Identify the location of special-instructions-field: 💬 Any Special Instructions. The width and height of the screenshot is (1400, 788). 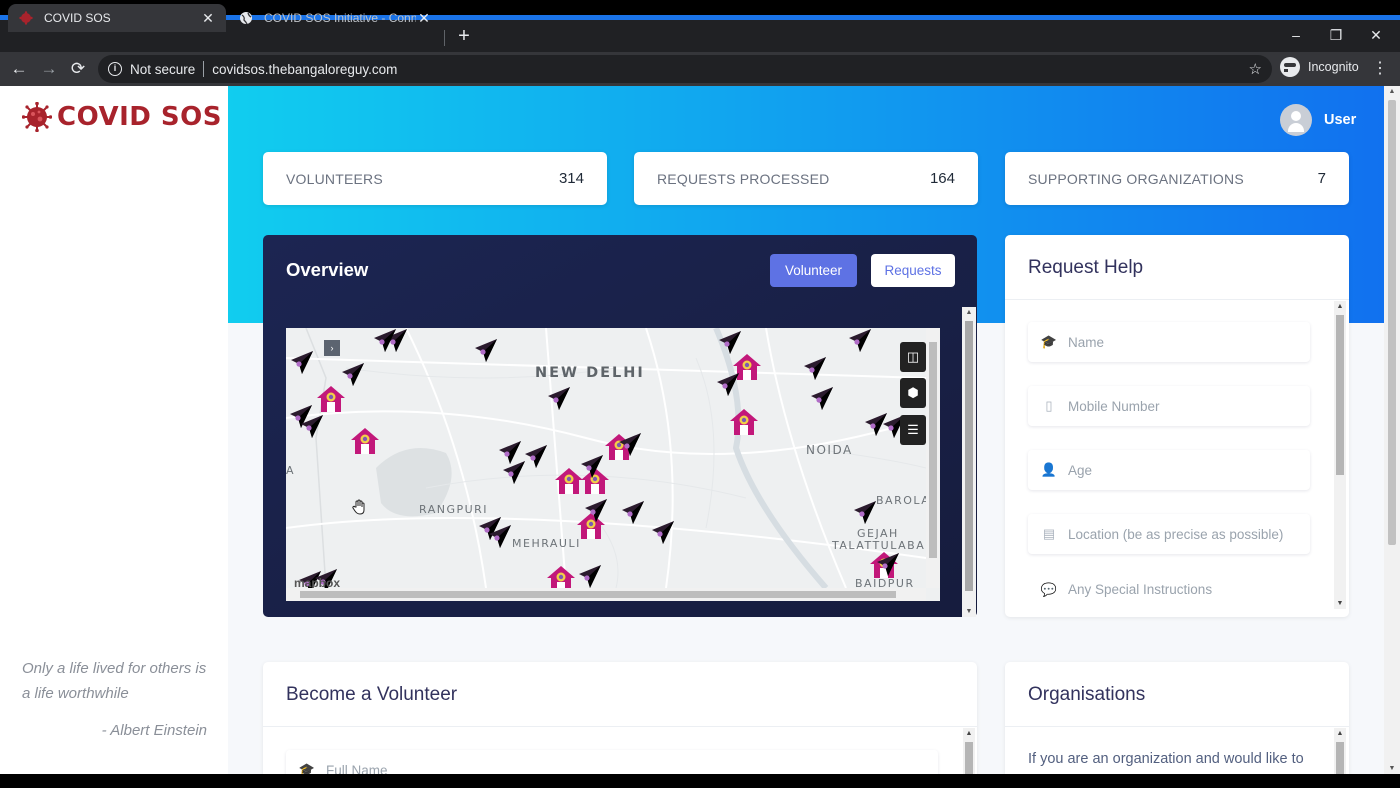
(1169, 593).